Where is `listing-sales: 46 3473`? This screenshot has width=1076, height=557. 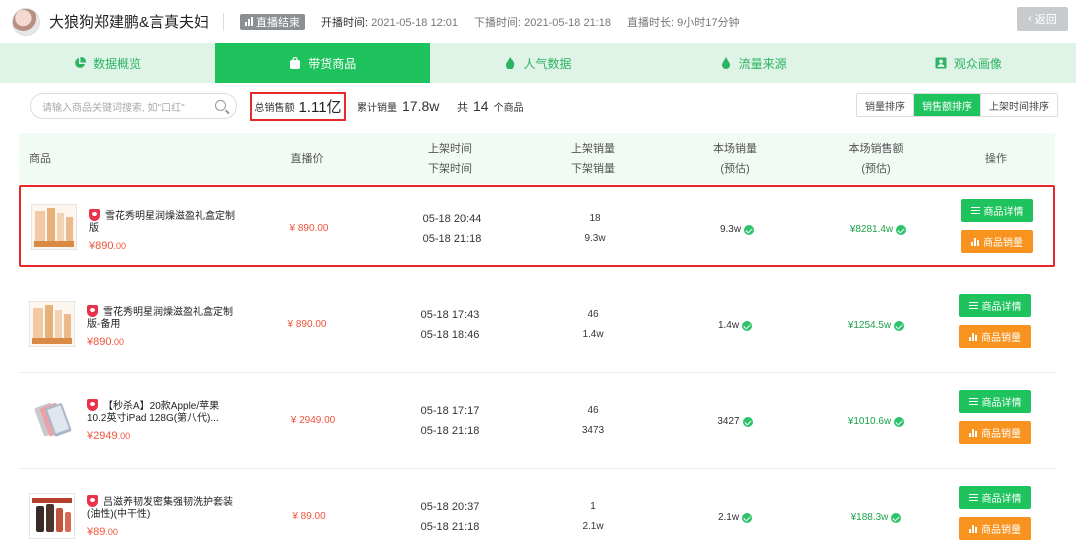
listing-sales: 46 3473 is located at coordinates (593, 420).